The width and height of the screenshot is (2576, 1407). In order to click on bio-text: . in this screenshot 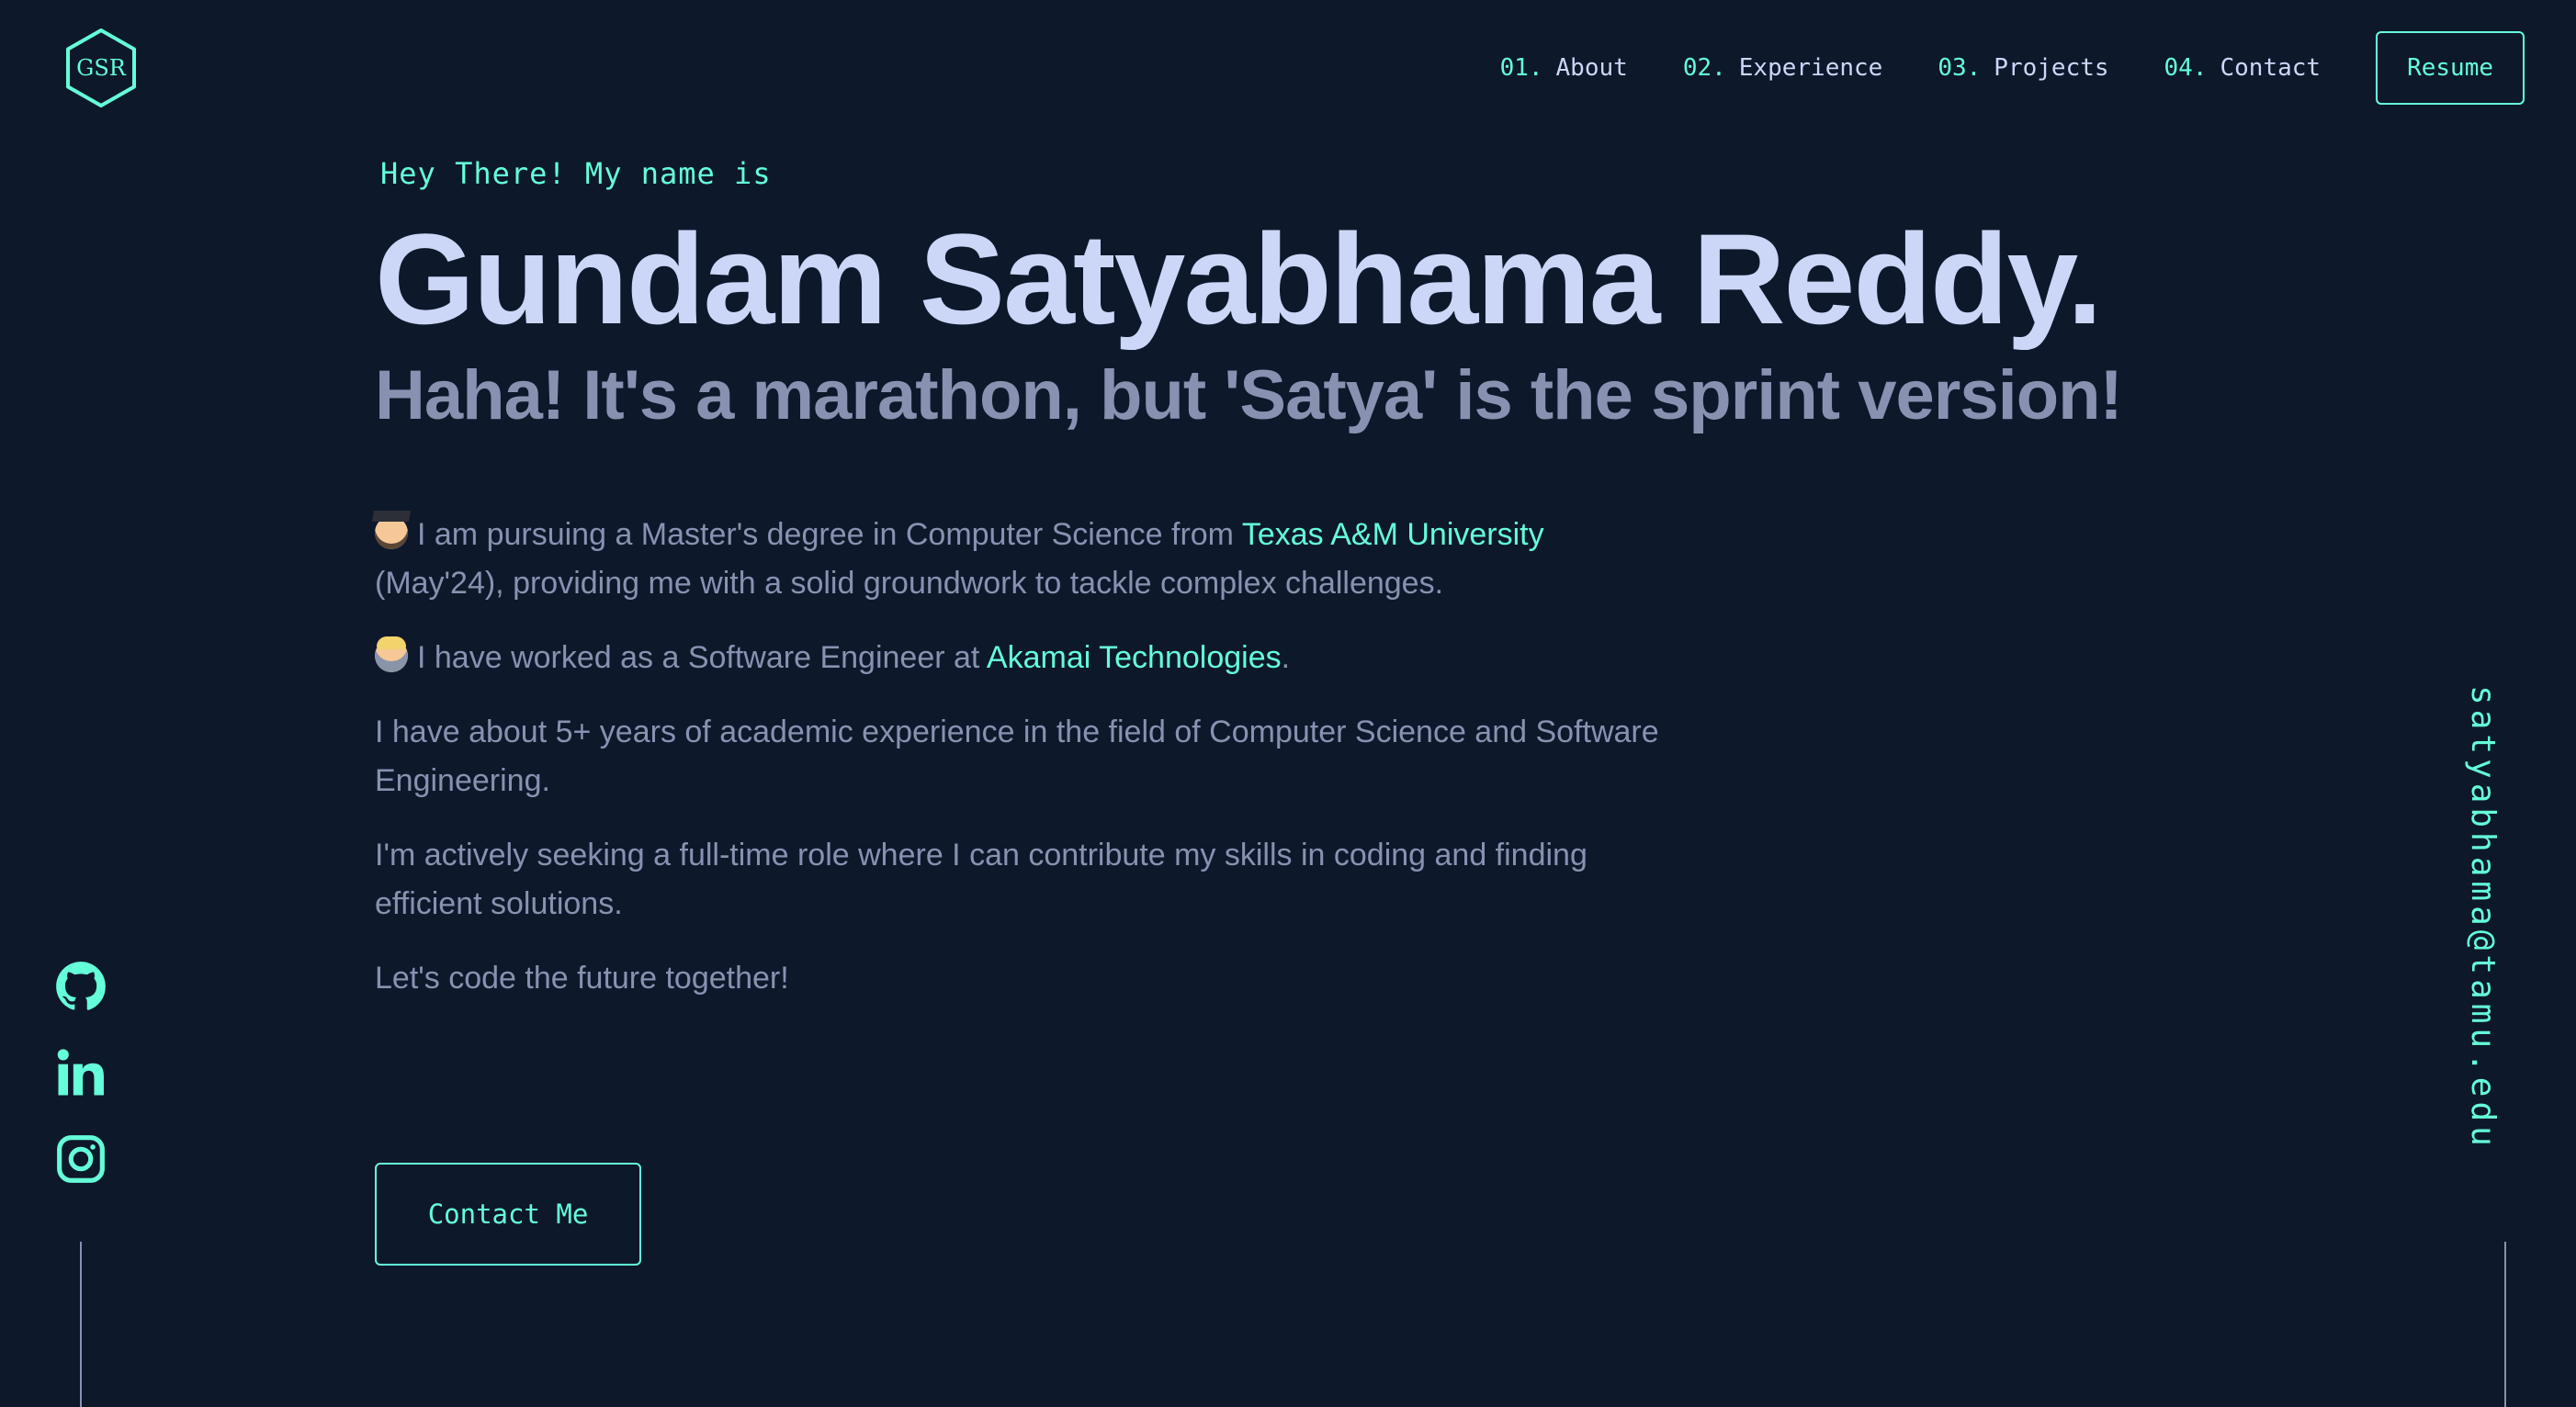, I will do `click(1286, 658)`.